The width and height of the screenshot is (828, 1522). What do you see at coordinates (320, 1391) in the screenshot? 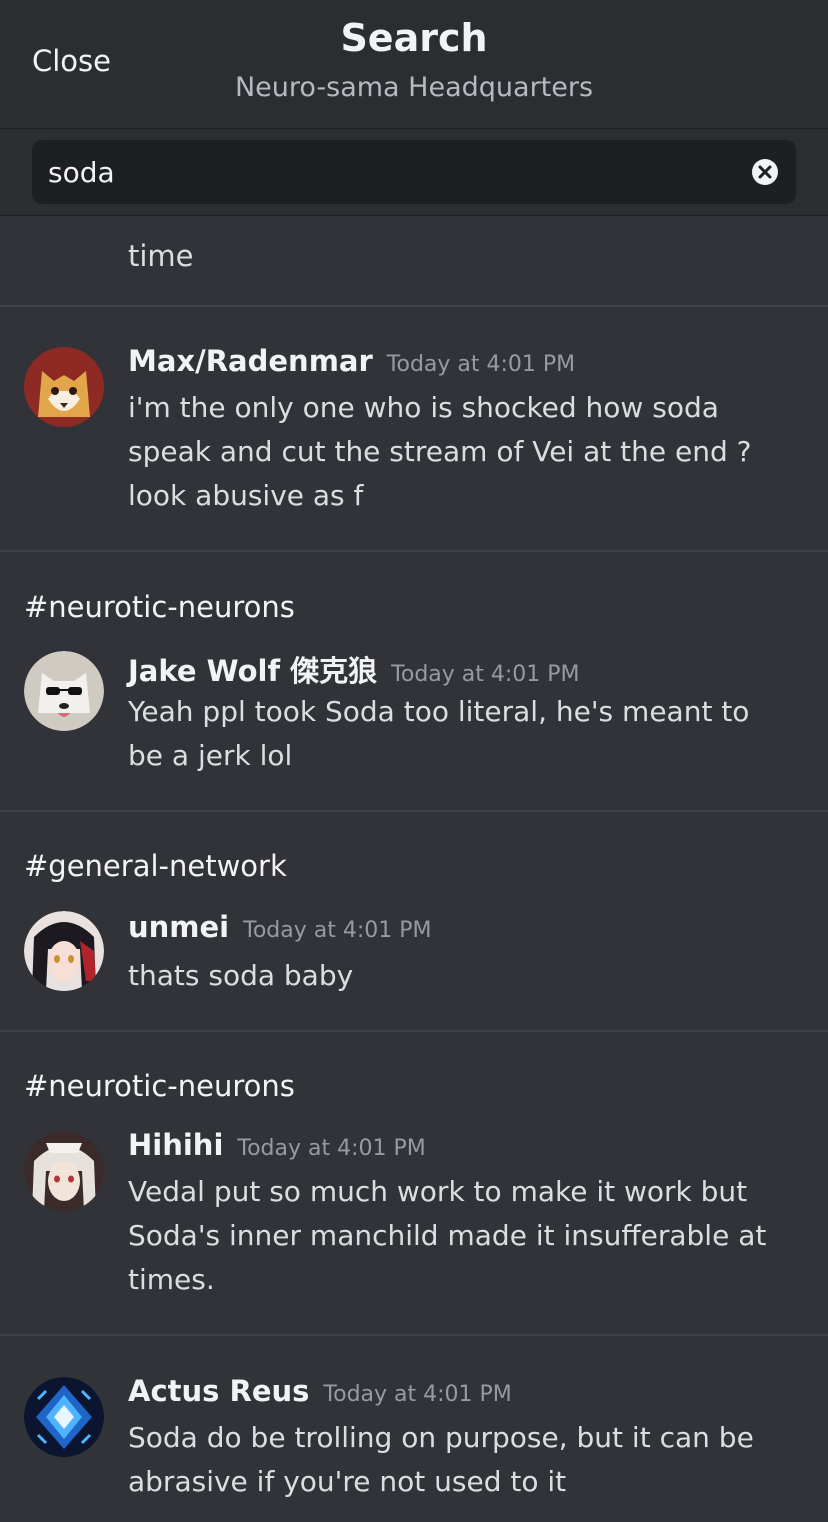
I see `message-header: Actus Reus Today at 4:01 PM` at bounding box center [320, 1391].